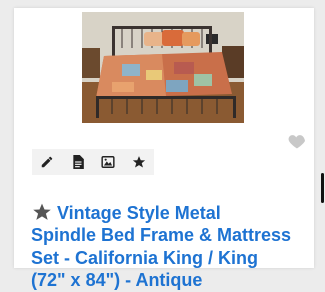  I want to click on document-button, so click(78, 162).